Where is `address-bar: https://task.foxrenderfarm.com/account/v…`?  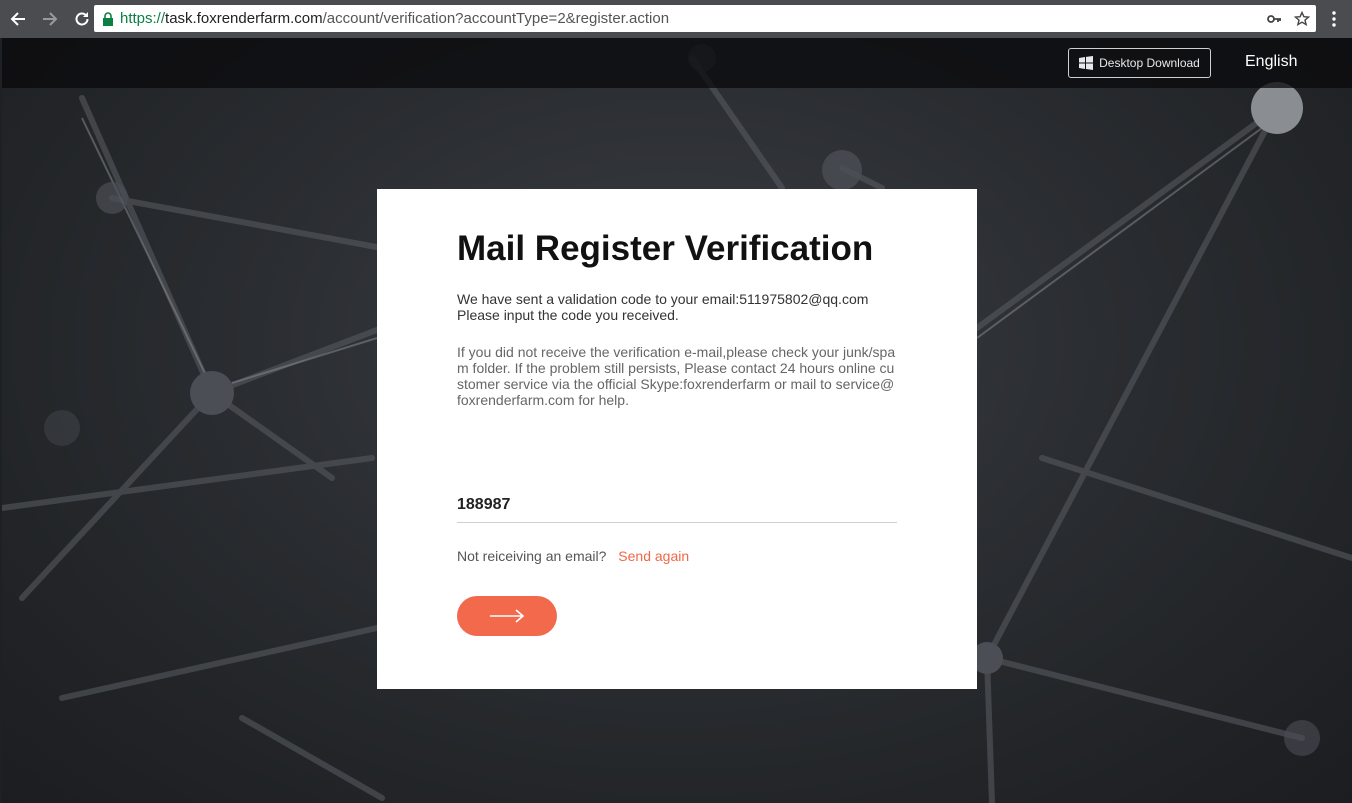
address-bar: https://task.foxrenderfarm.com/account/v… is located at coordinates (705, 18).